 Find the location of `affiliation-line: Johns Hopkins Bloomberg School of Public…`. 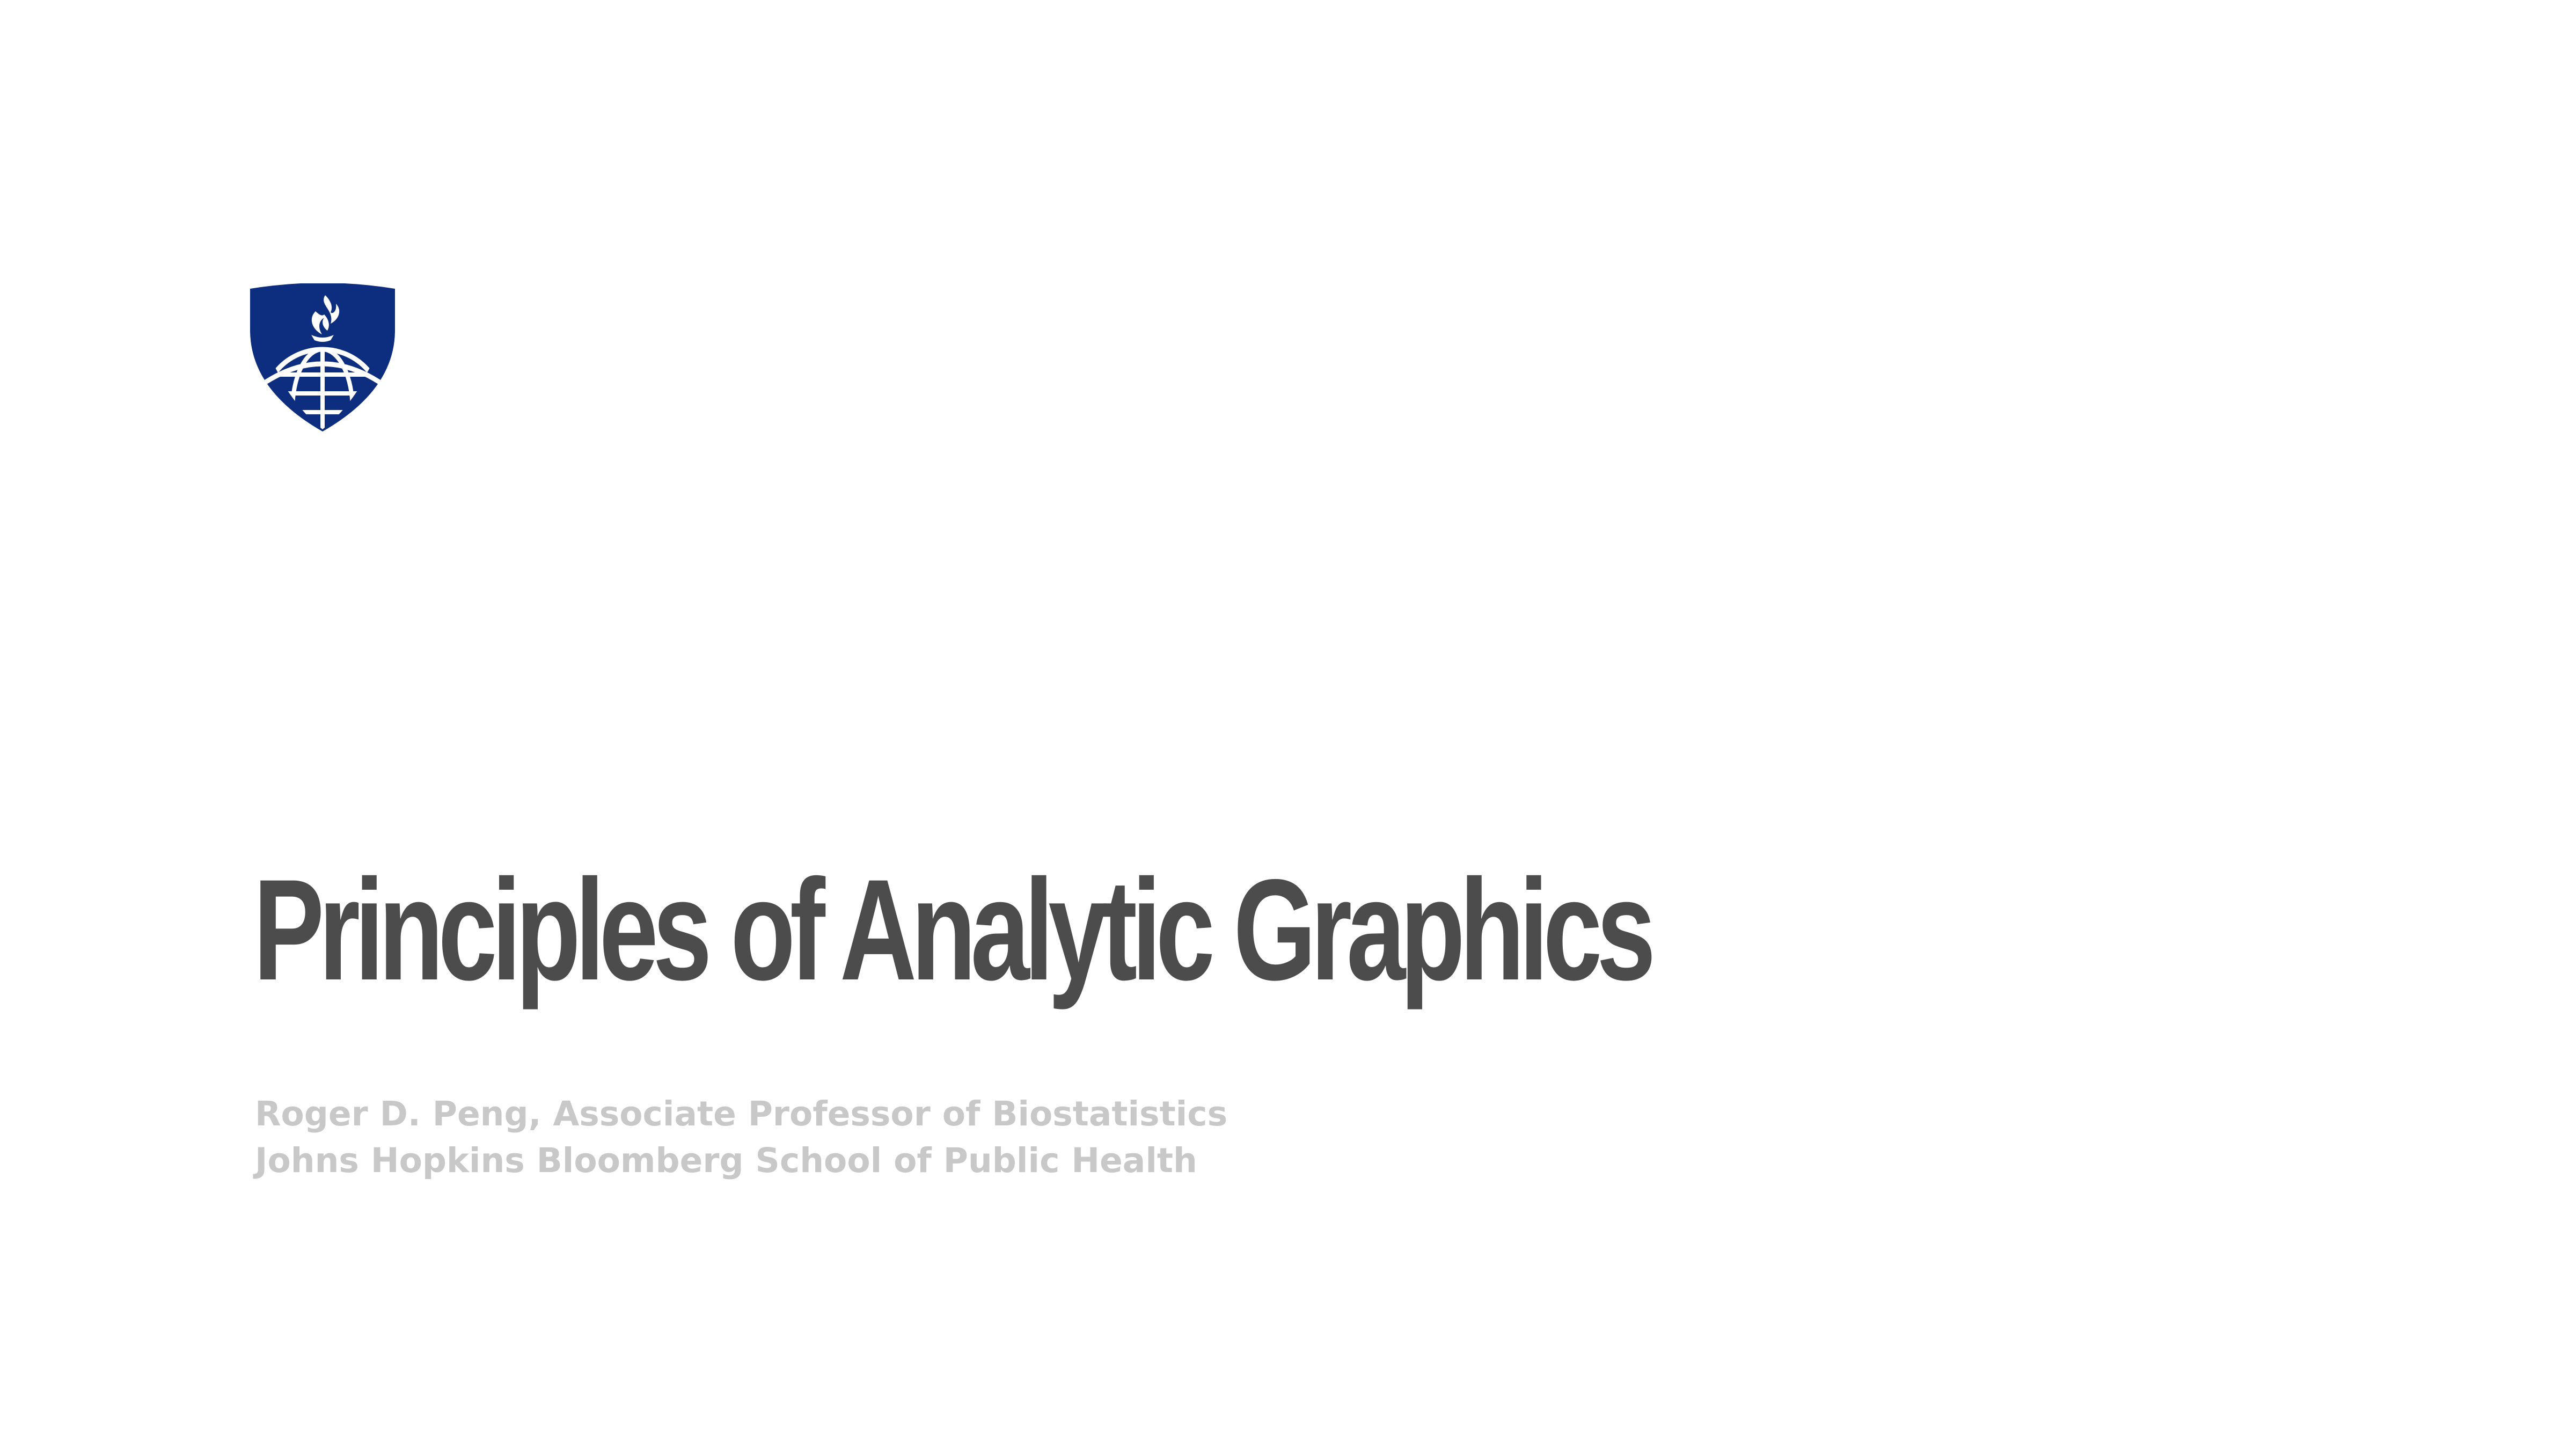

affiliation-line: Johns Hopkins Bloomberg School of Public… is located at coordinates (726, 1160).